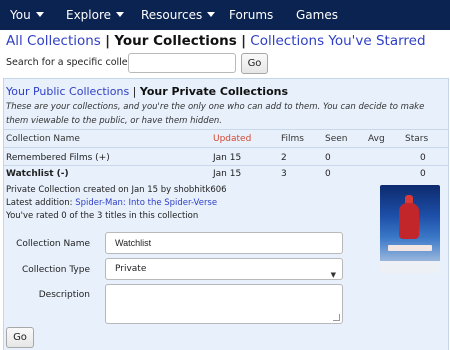 The width and height of the screenshot is (450, 350). Describe the element at coordinates (37, 174) in the screenshot. I see `row-name-link: Watchlist (-)` at that location.